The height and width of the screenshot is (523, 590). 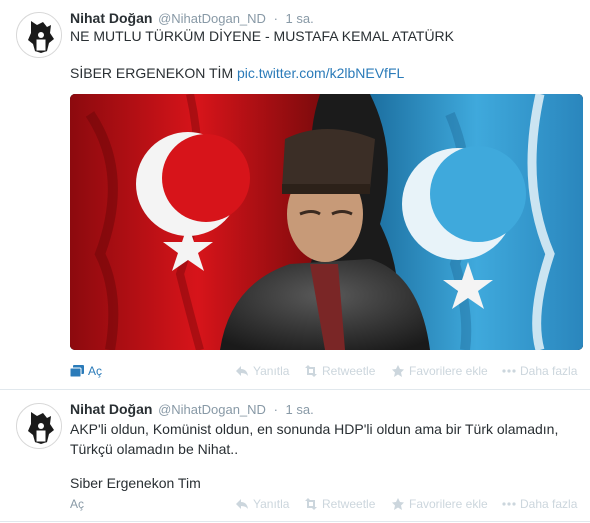 I want to click on tweet-text-line: Türkçü olamadın be Nihat.., so click(x=154, y=449).